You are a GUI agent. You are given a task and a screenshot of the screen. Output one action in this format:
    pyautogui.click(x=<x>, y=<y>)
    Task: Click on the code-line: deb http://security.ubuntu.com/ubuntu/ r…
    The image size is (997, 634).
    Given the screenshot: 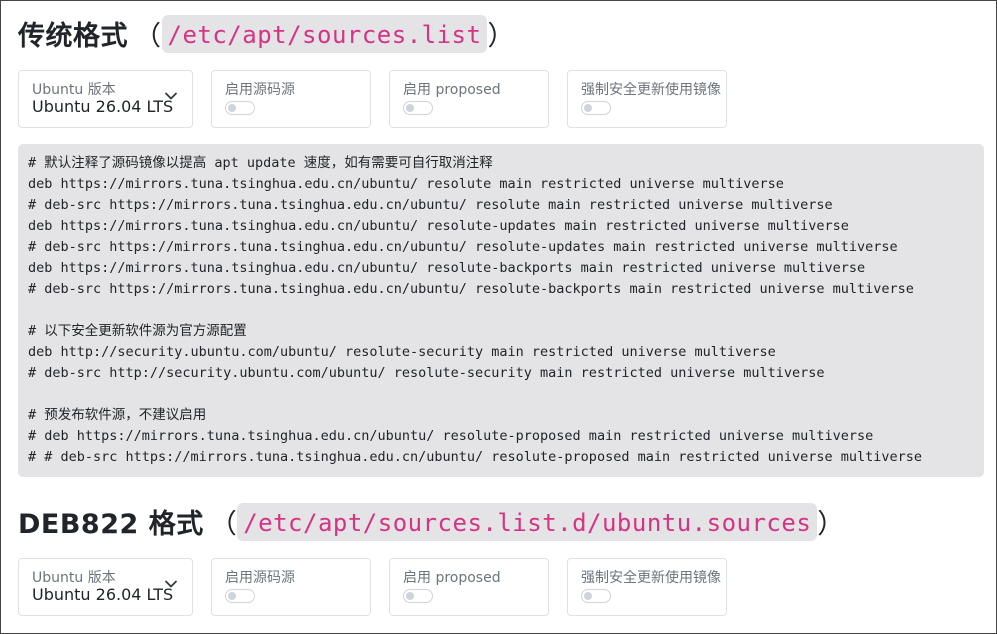 What is the action you would take?
    pyautogui.click(x=402, y=352)
    